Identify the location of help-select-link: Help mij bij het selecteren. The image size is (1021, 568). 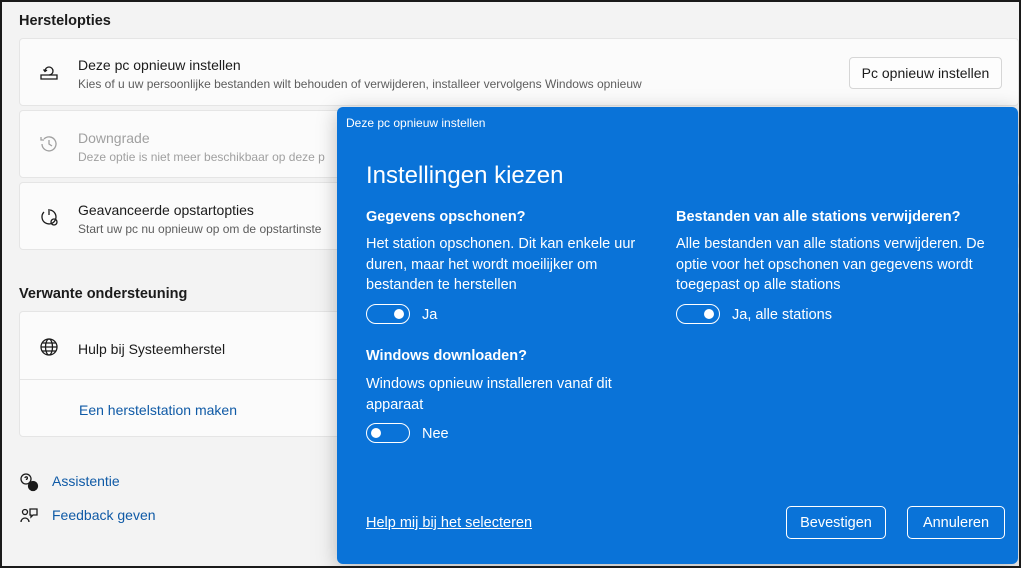
(449, 523).